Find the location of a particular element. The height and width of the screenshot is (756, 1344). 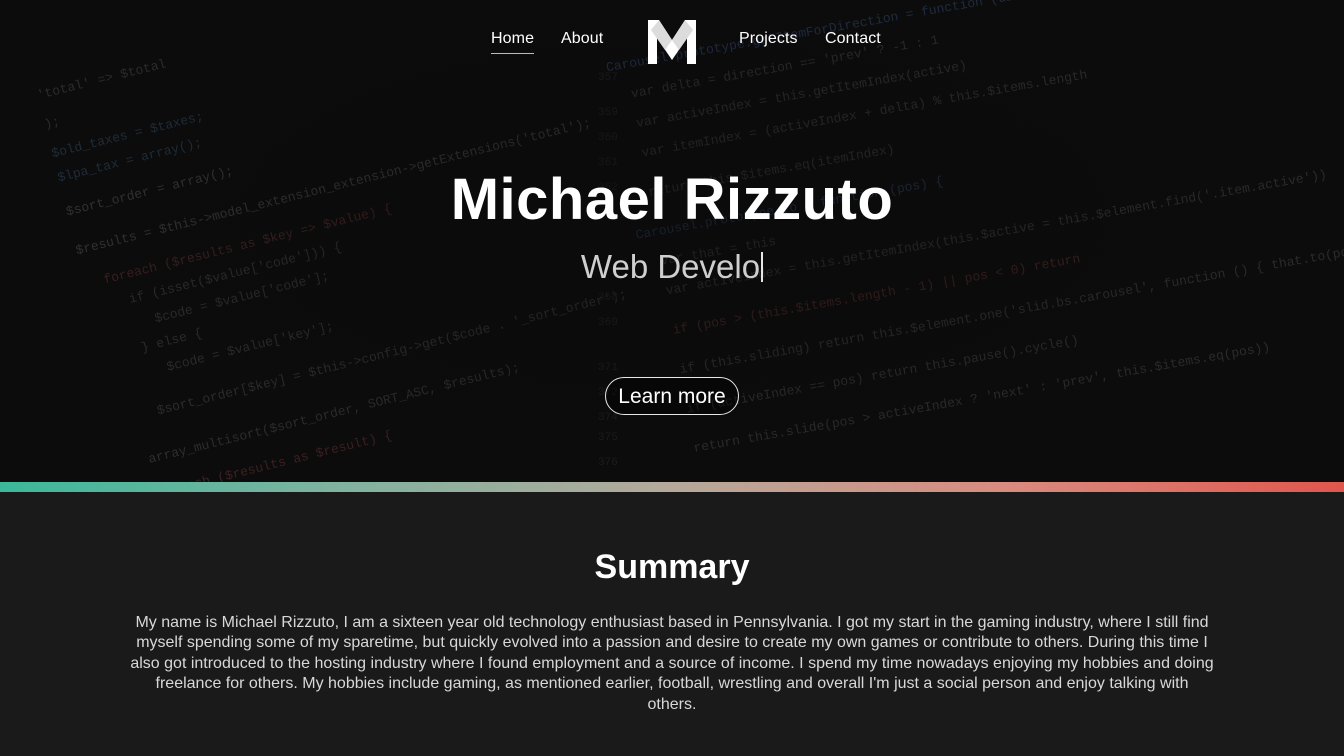

summary-title: Summary is located at coordinates (672, 567).